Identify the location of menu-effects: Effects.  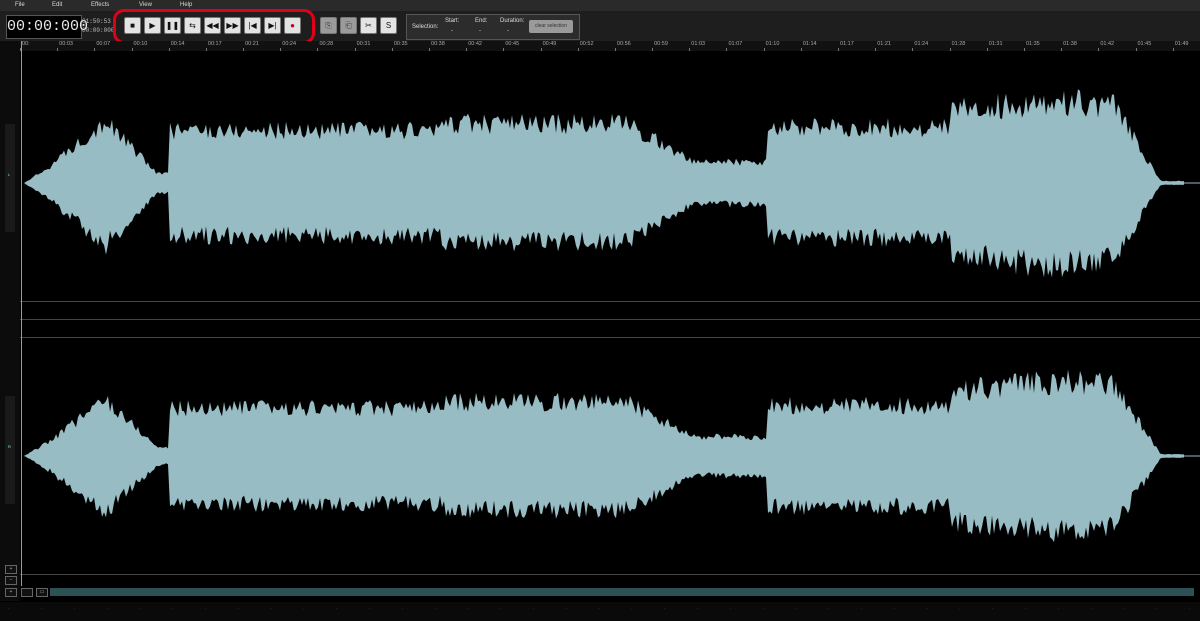
(100, 4).